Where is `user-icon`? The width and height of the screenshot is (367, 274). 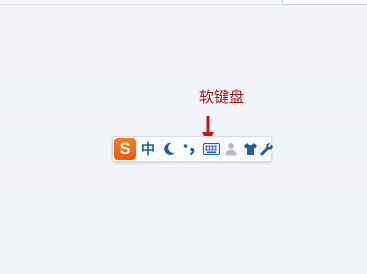 user-icon is located at coordinates (231, 149).